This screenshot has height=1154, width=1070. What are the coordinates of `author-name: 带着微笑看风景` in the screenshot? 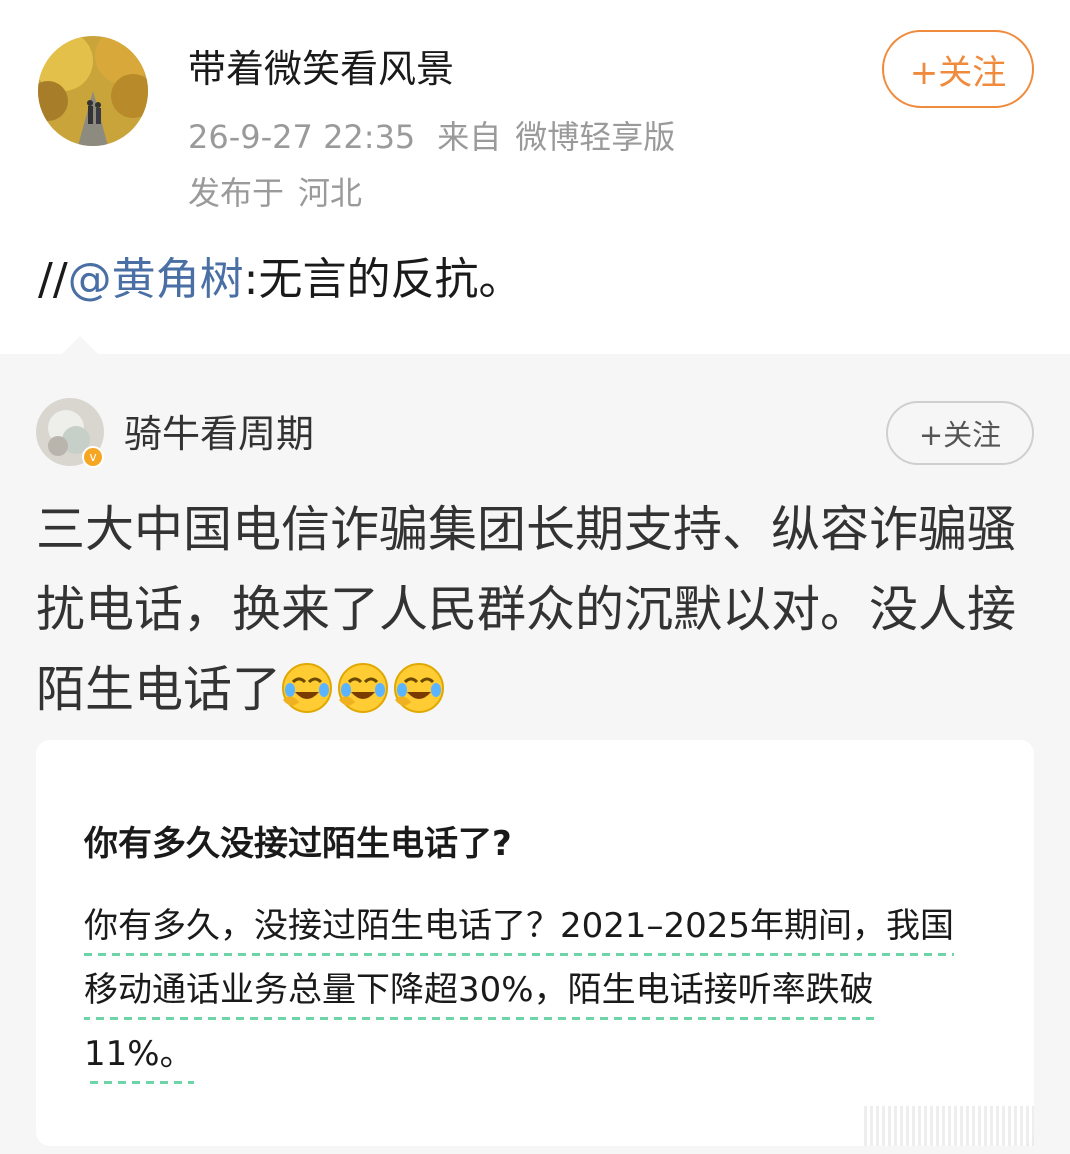 It's located at (321, 69).